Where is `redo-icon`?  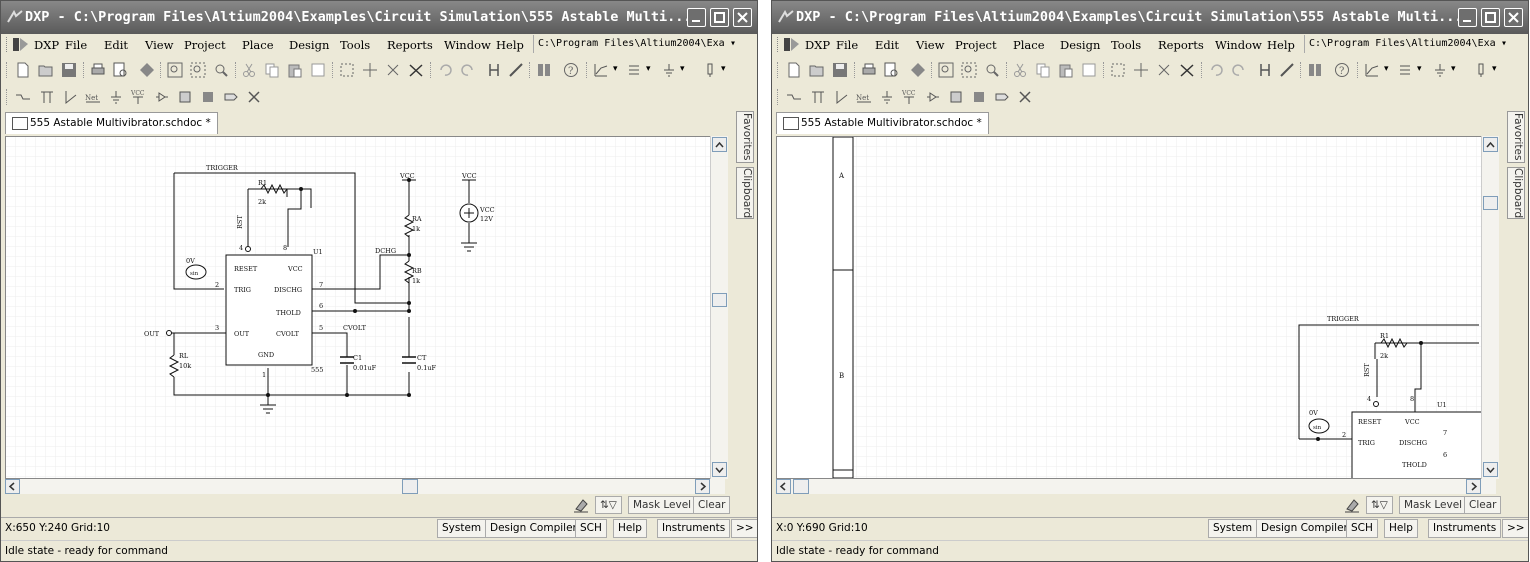 redo-icon is located at coordinates (1239, 70).